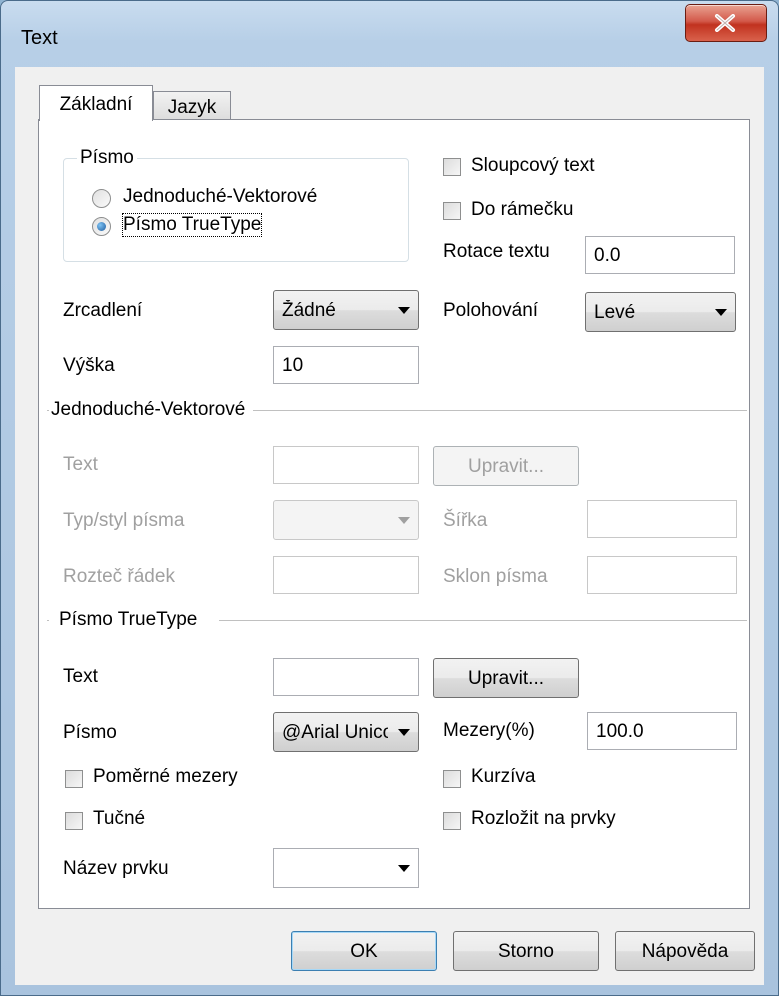 This screenshot has width=779, height=996. I want to click on radio-truetype-label: Písmo TrueType, so click(192, 225).